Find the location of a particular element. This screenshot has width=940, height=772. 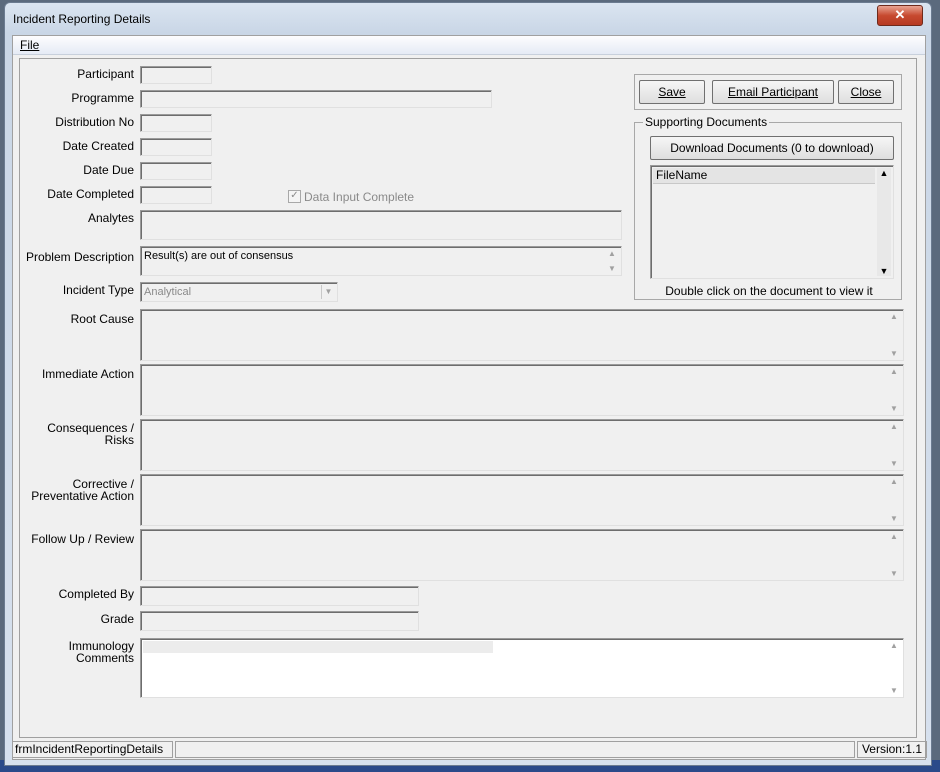

follow-up-label: Follow Up / Review is located at coordinates (82, 539).